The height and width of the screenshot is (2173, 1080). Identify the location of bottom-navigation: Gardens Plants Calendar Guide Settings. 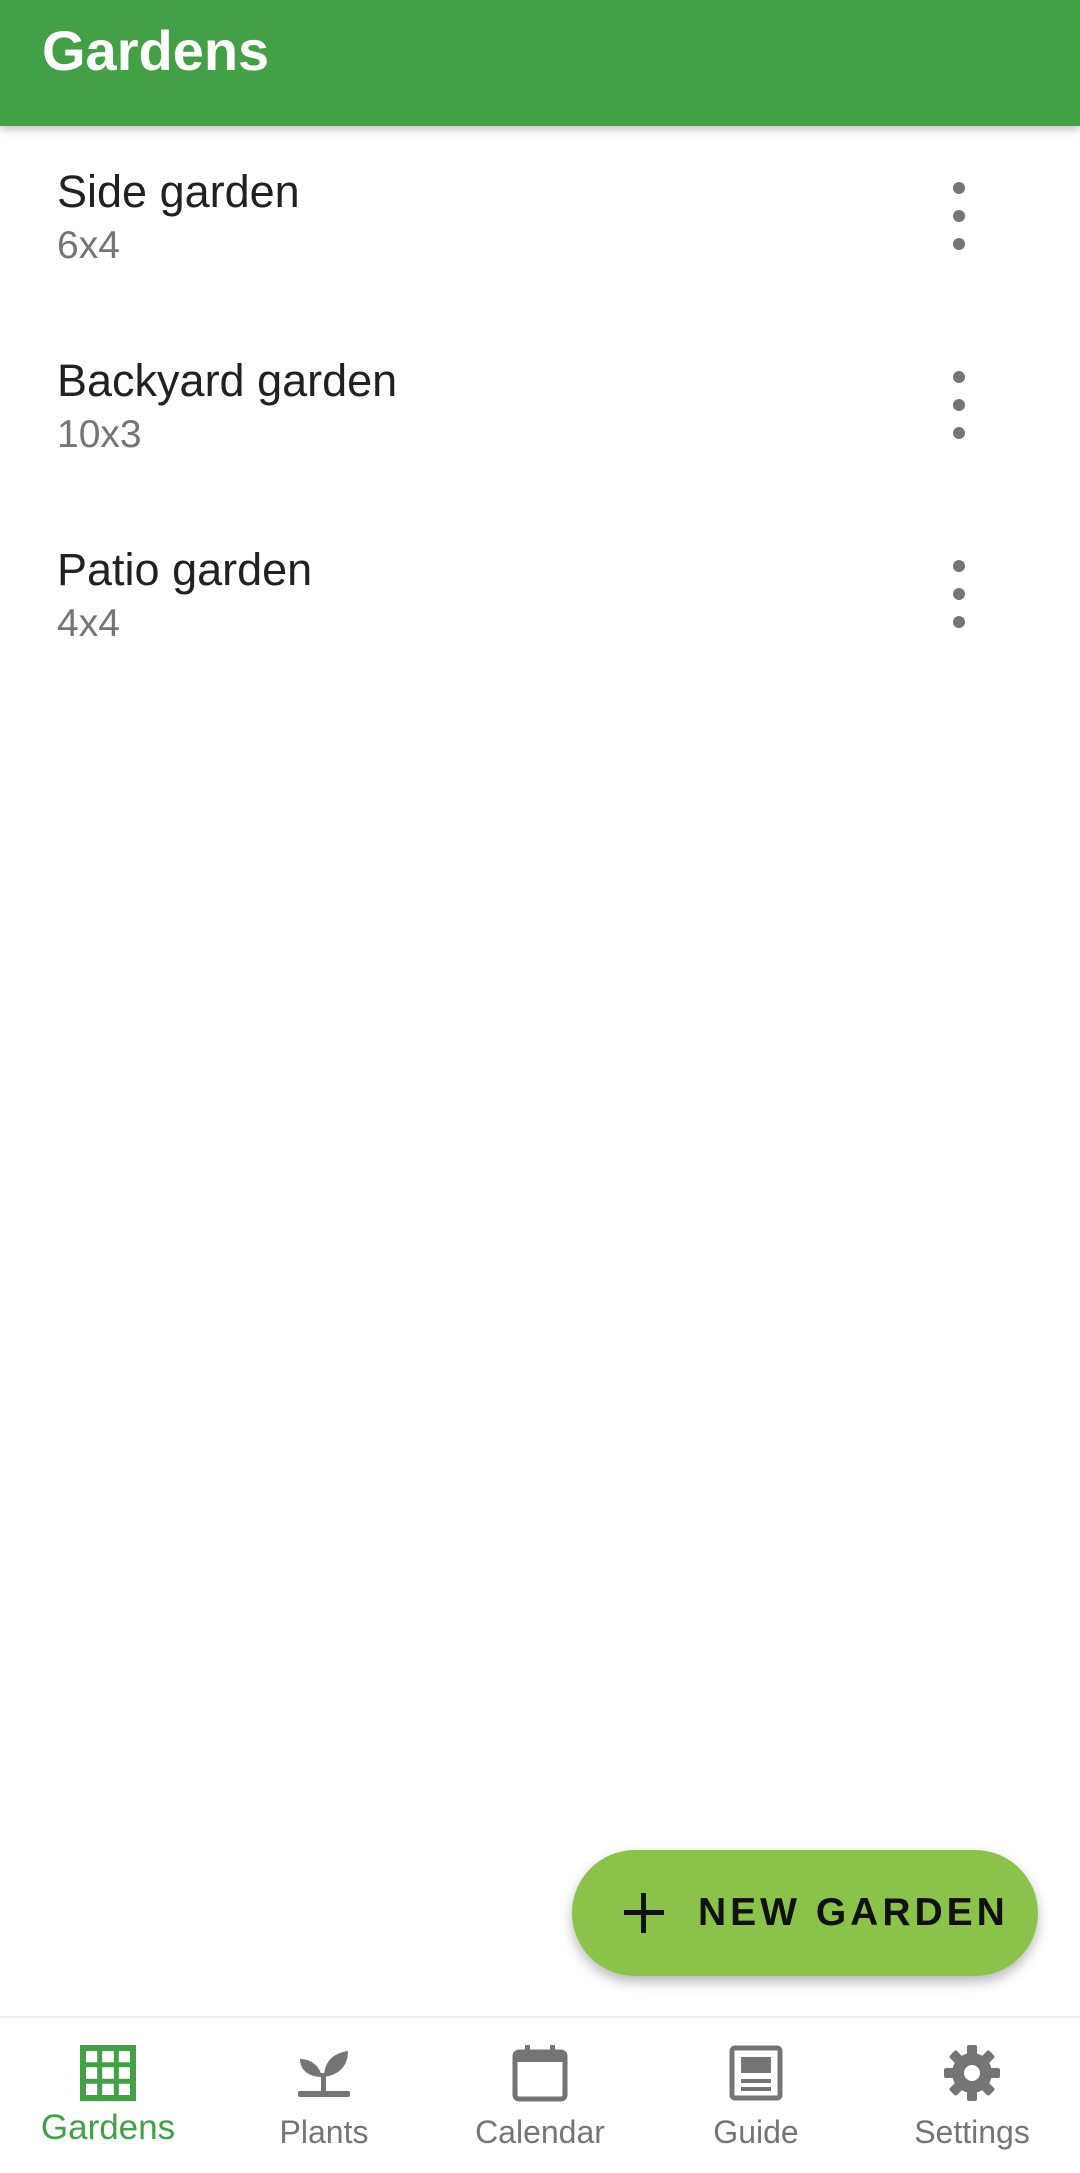
(540, 2094).